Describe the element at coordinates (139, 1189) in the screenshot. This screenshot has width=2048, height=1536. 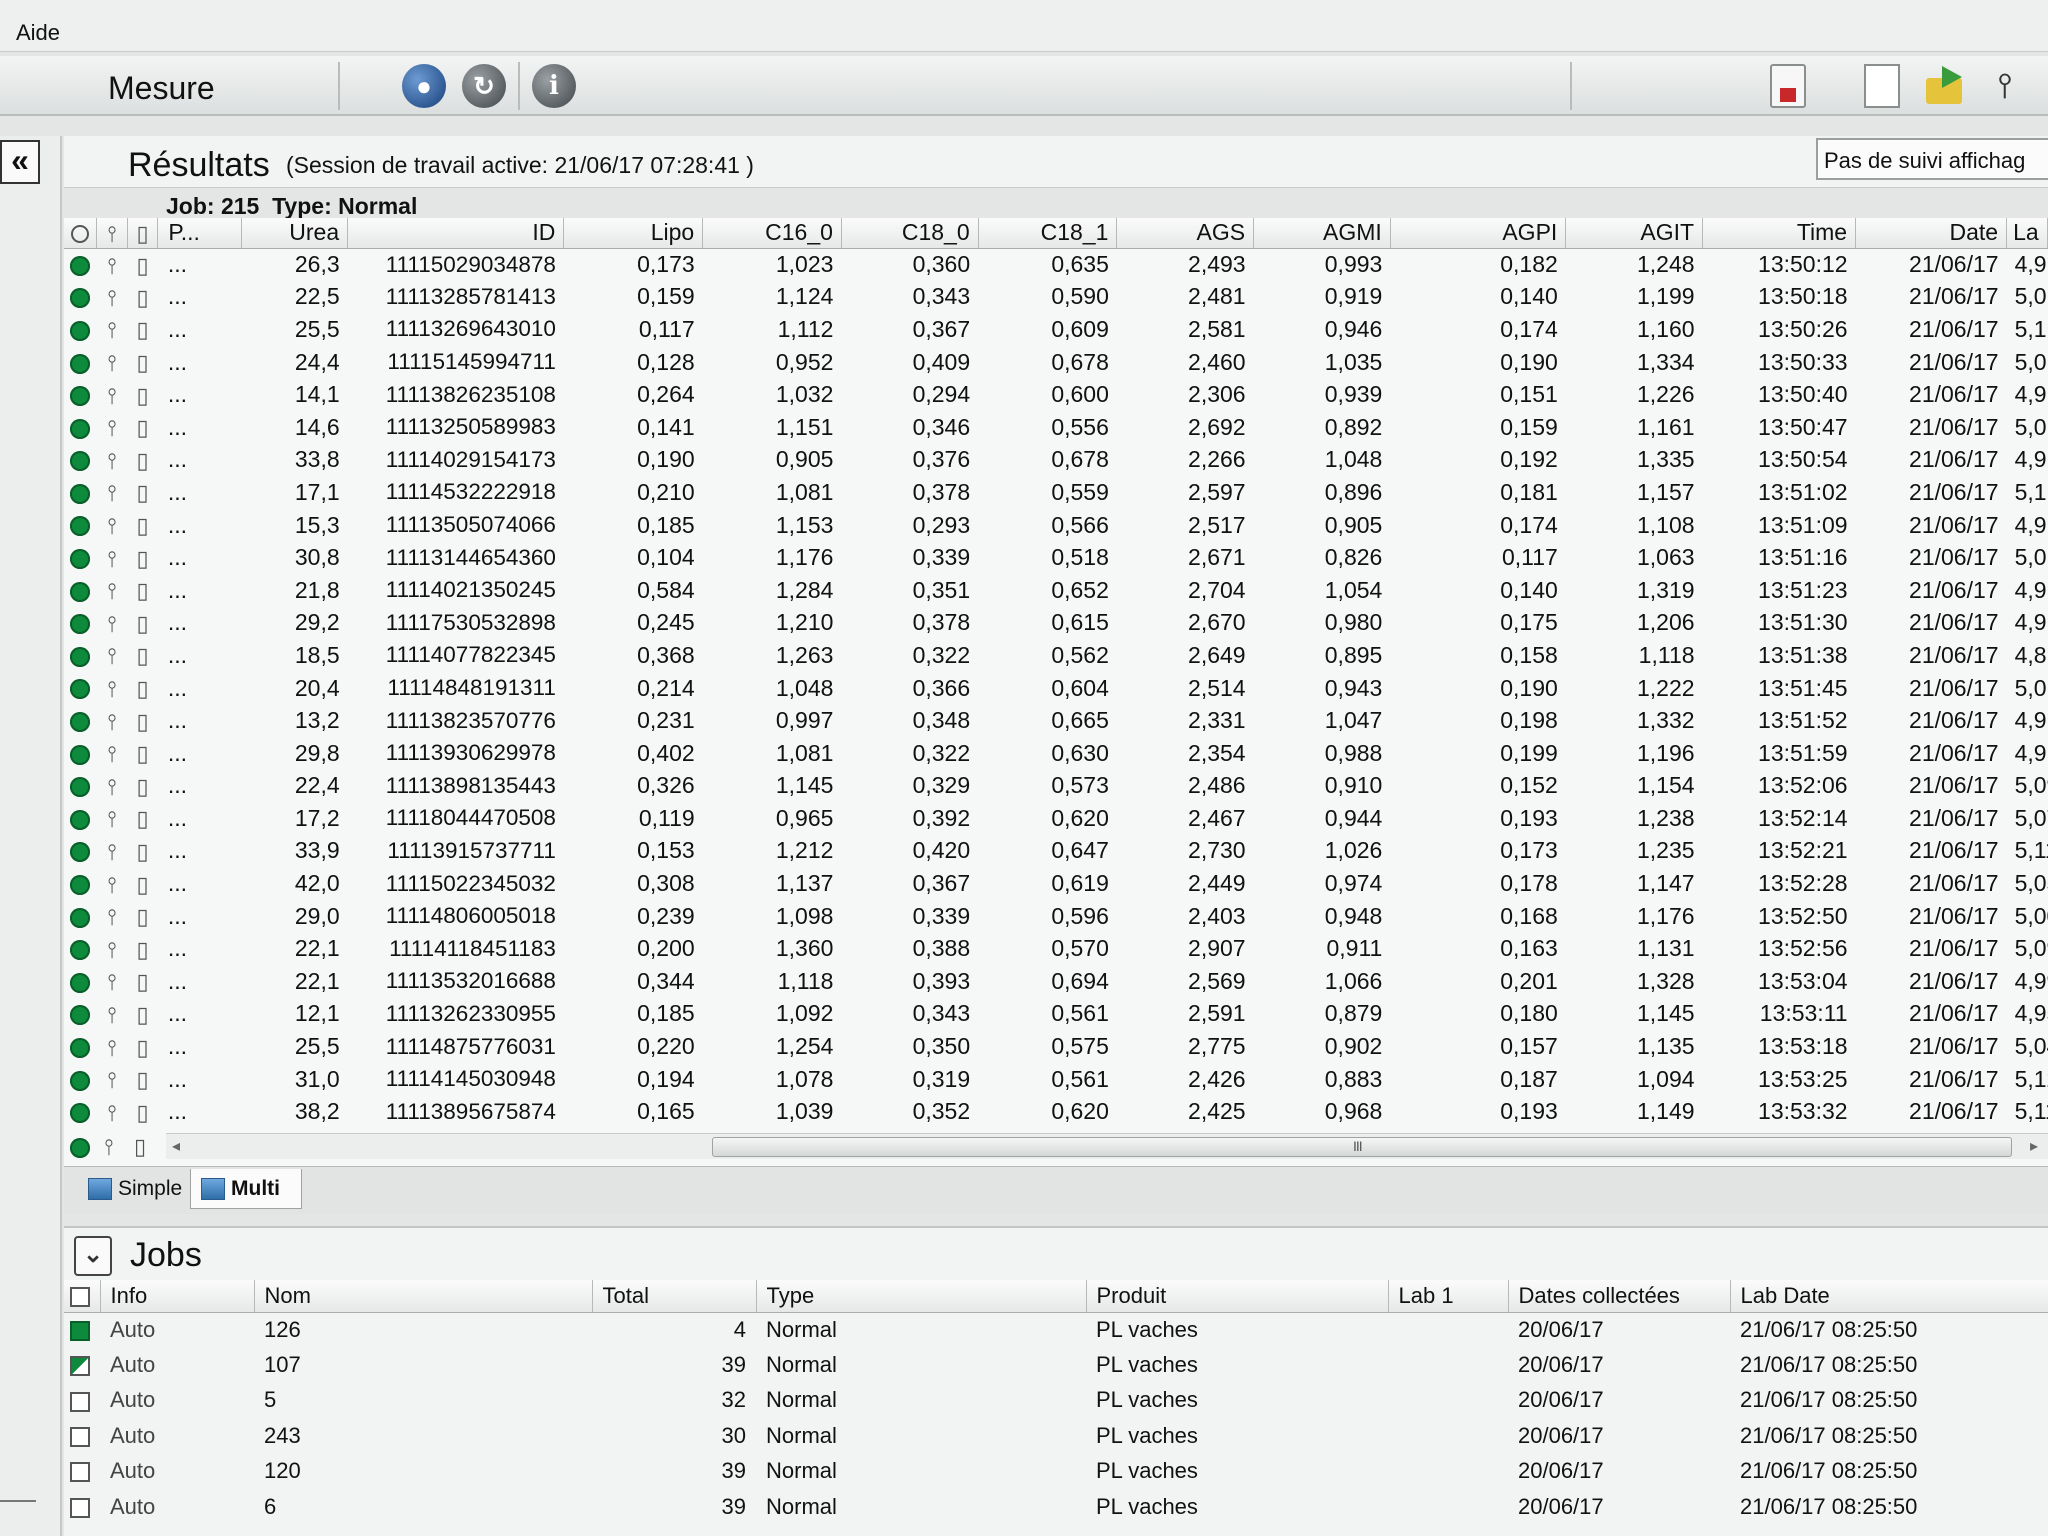
I see `tab-simple: Simple` at that location.